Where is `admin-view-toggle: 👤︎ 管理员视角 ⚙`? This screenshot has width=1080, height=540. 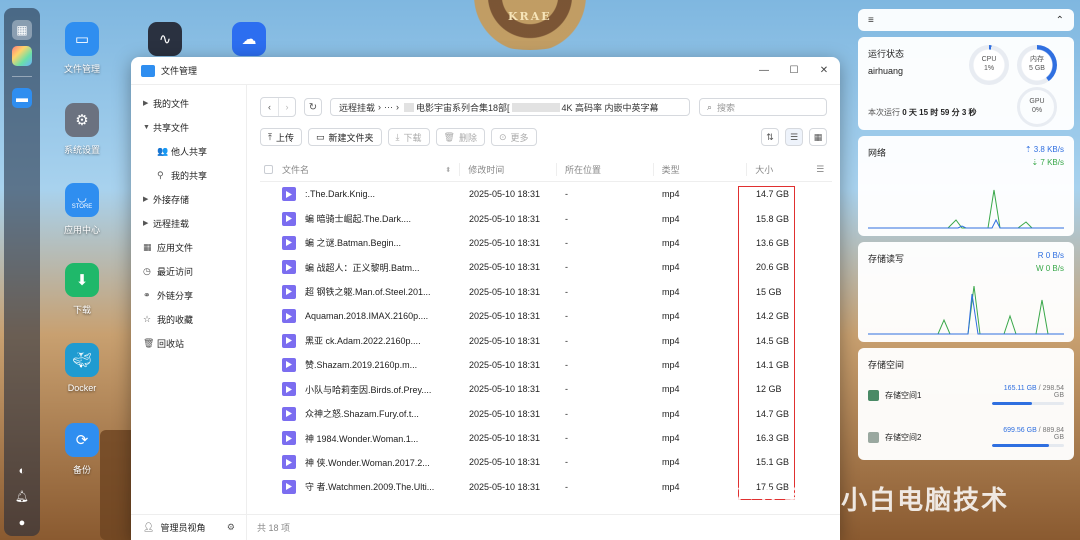
admin-view-toggle: 👤︎ 管理员视角 ⚙ is located at coordinates (189, 527).